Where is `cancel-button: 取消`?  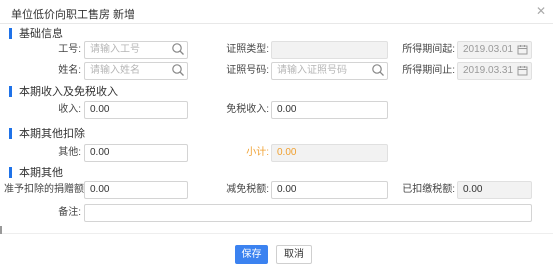 cancel-button: 取消 is located at coordinates (294, 254).